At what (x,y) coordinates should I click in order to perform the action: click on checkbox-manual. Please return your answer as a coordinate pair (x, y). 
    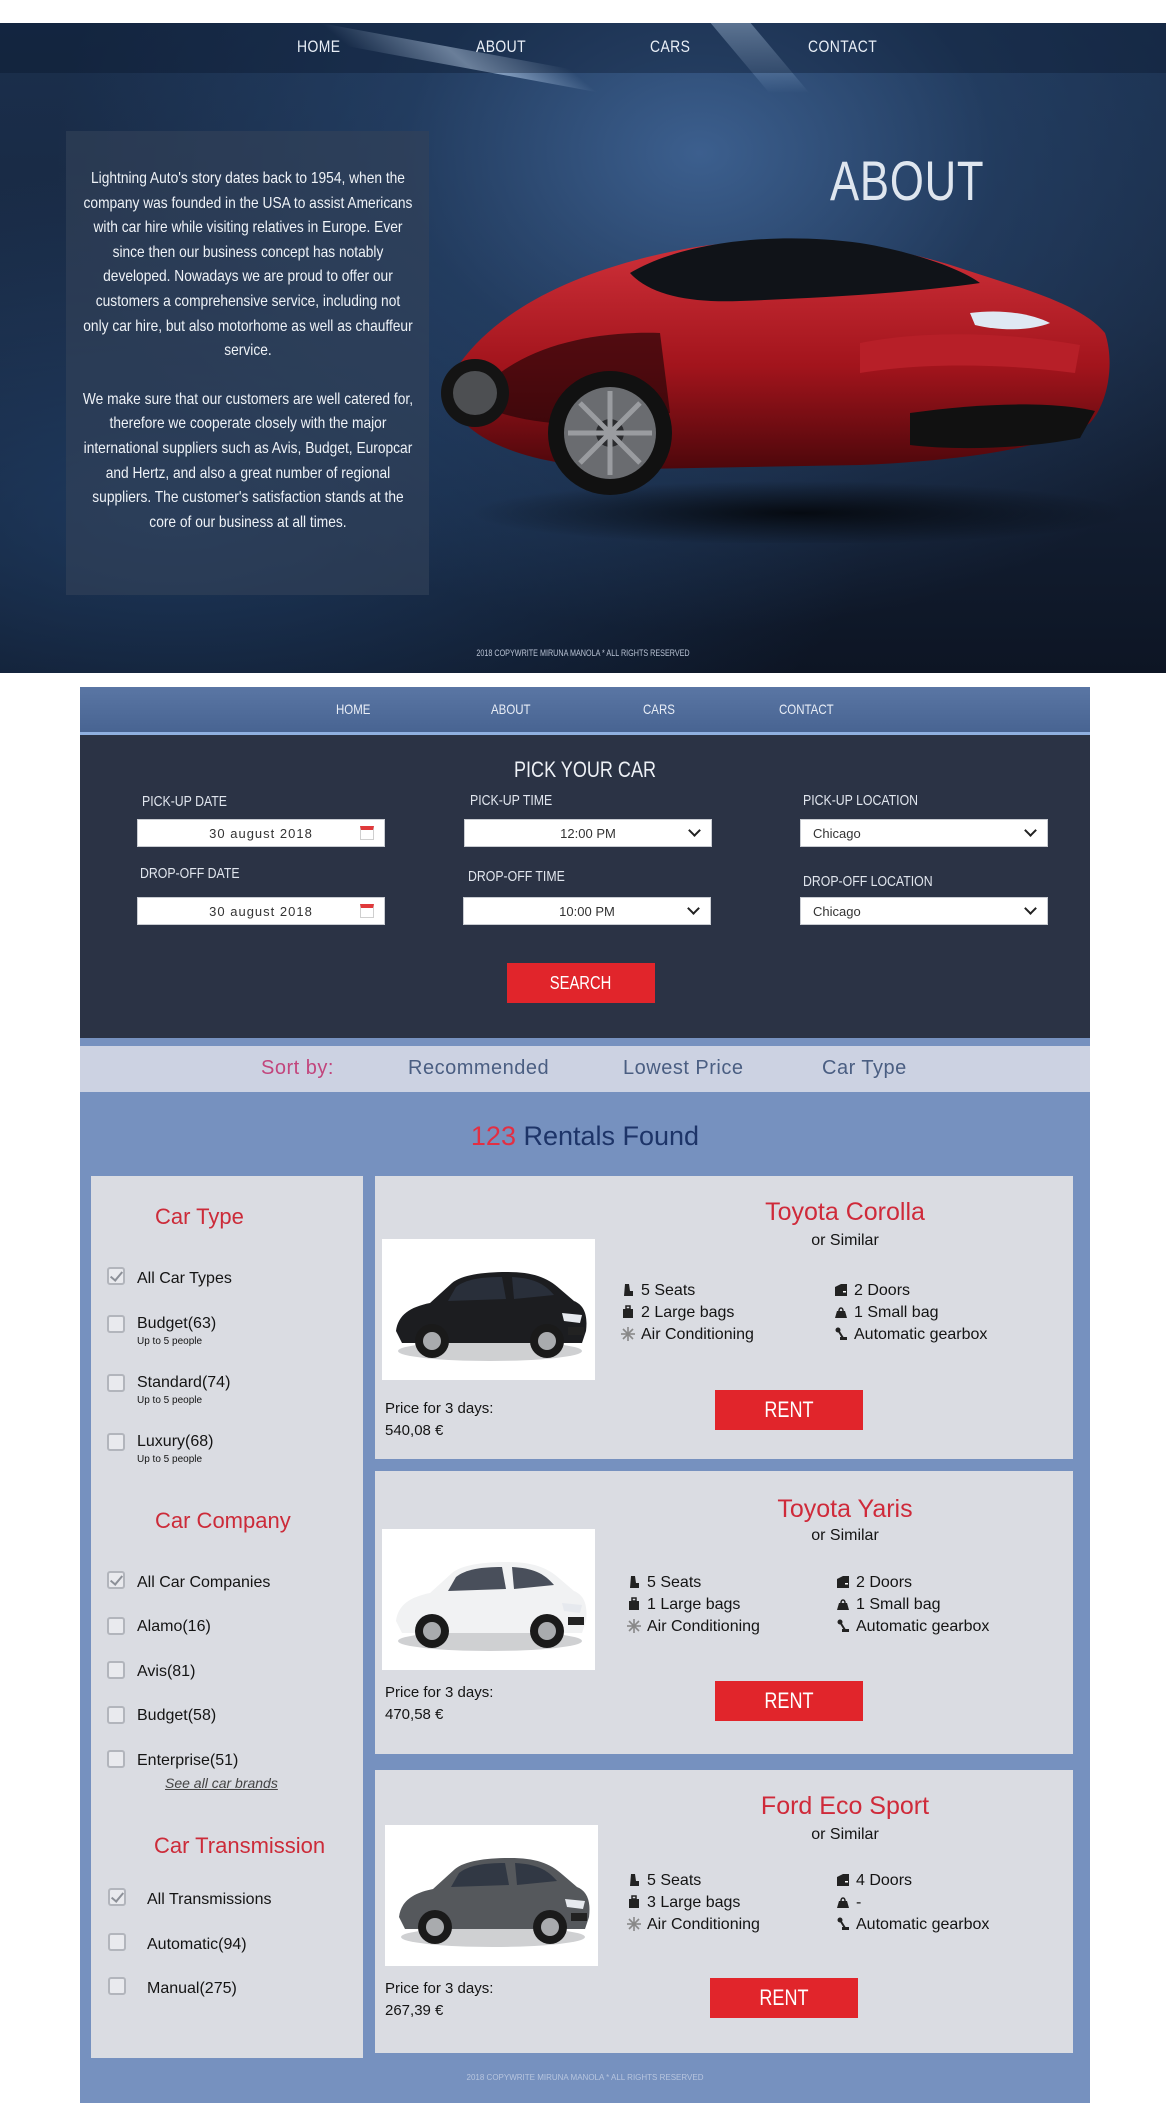
    Looking at the image, I should click on (117, 1986).